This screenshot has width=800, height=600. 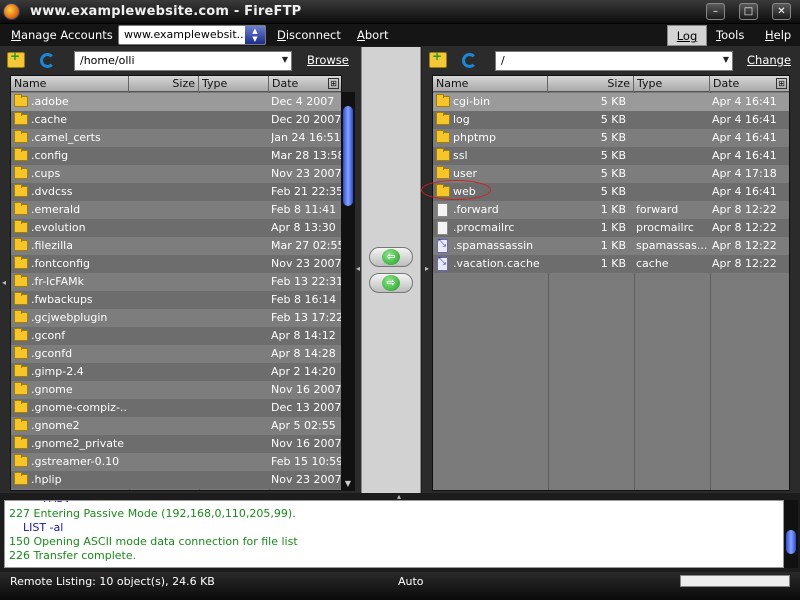 I want to click on account-select: www.examplewebsit... ▲ ▼, so click(x=192, y=35).